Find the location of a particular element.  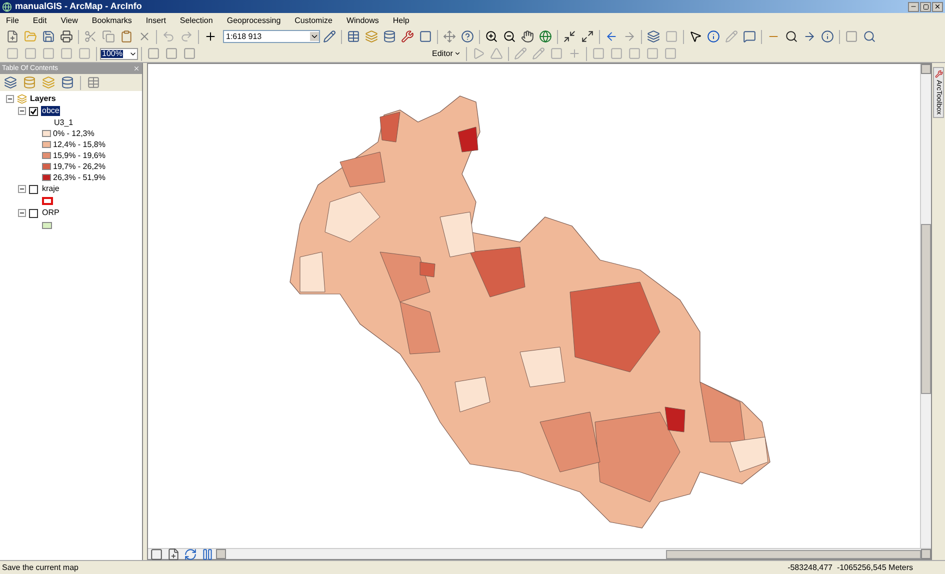

legend-label: 26,3% - 51,9% is located at coordinates (79, 178).